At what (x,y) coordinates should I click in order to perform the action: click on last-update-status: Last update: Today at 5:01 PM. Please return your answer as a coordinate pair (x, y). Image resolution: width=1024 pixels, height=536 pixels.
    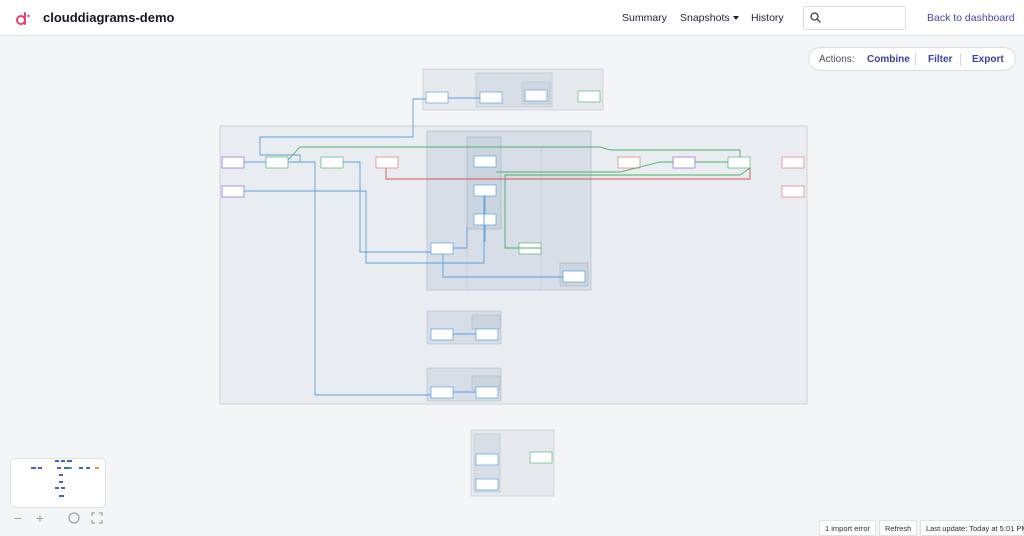
    Looking at the image, I should click on (972, 528).